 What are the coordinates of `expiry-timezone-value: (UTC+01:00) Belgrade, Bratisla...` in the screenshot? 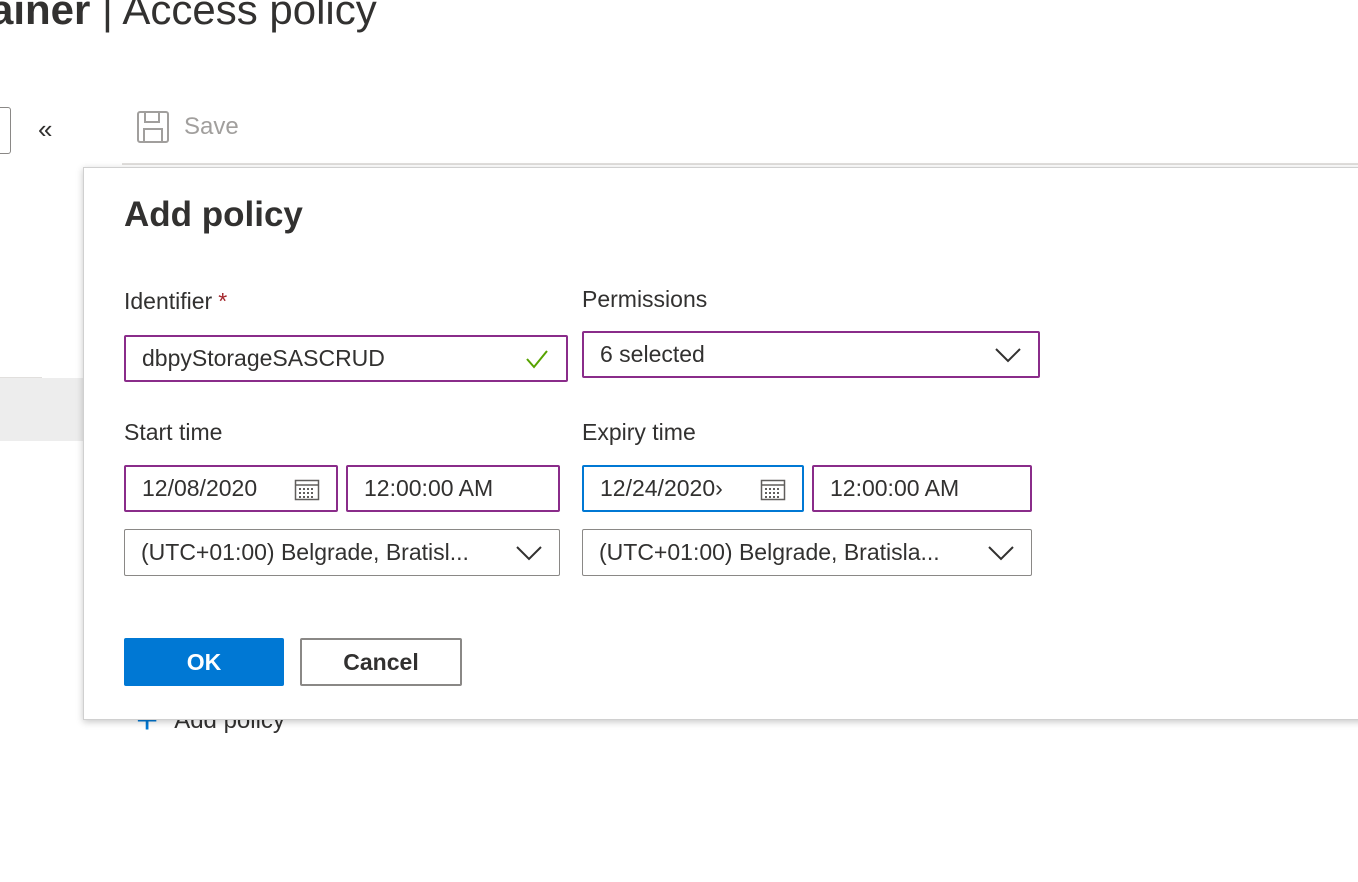 It's located at (769, 552).